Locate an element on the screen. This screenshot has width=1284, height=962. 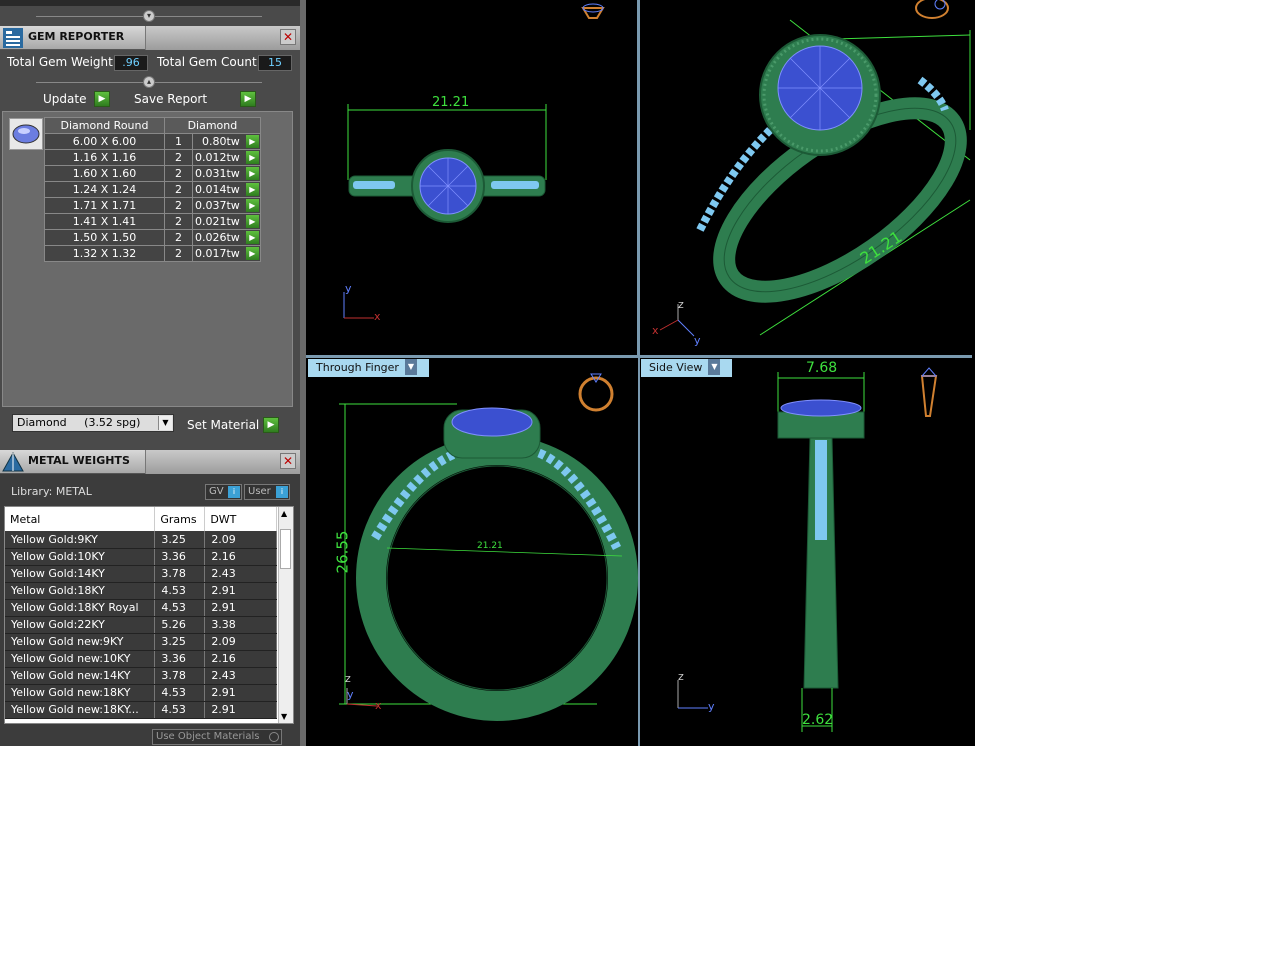
dimension-height: 26.55 is located at coordinates (342, 552).